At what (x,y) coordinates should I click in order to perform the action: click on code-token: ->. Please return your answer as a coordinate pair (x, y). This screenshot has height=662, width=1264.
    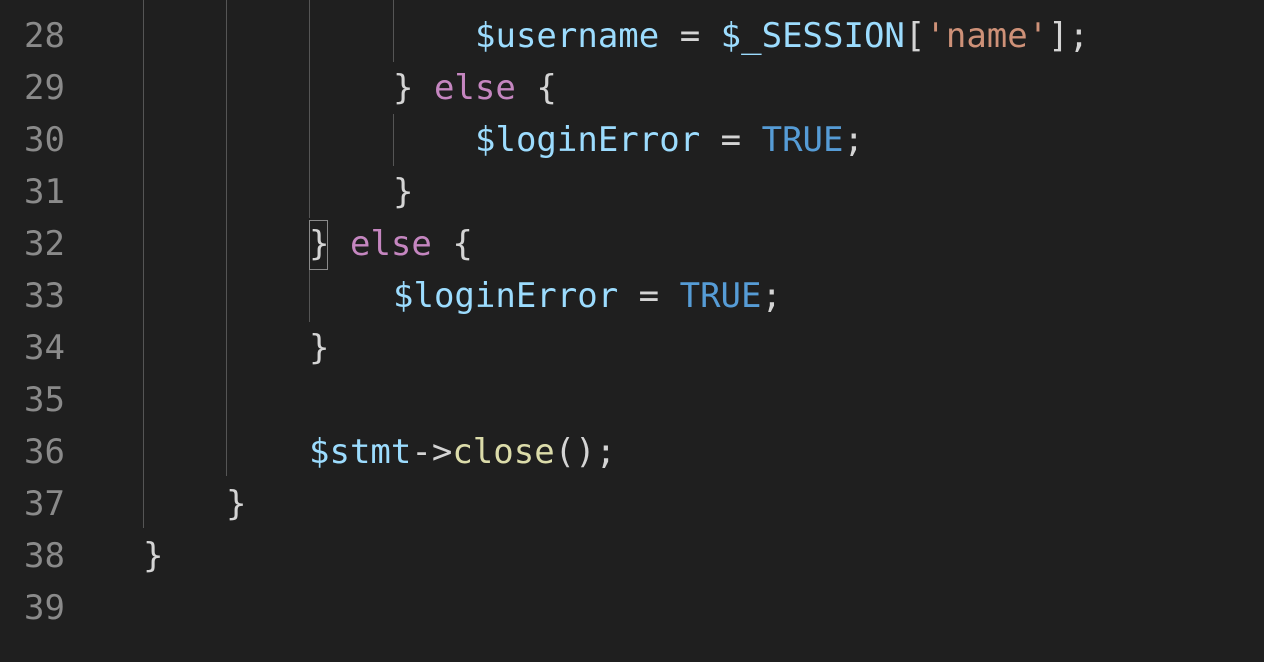
    Looking at the image, I should click on (432, 452).